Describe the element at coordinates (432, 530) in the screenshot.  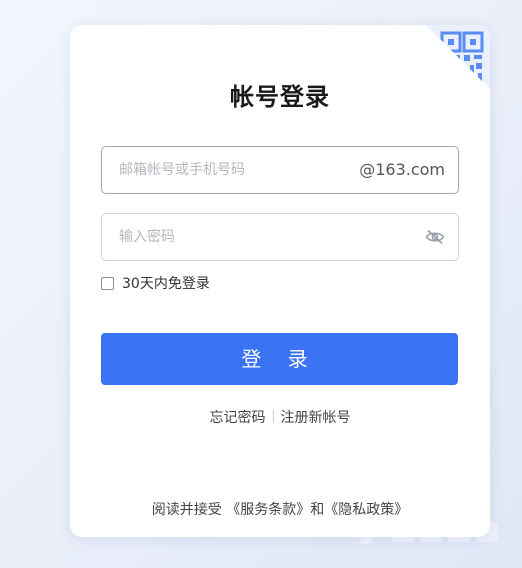
I see `watermark-logo` at that location.